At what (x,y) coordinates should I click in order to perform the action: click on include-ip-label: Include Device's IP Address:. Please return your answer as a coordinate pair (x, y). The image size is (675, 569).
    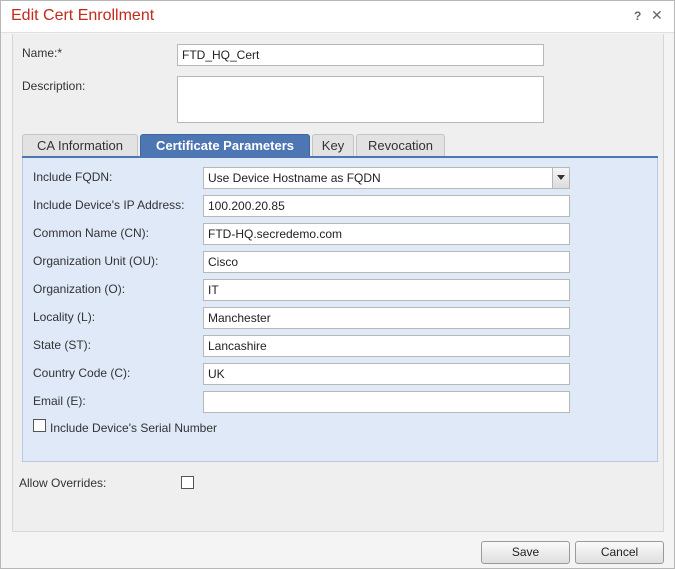
    Looking at the image, I should click on (109, 205).